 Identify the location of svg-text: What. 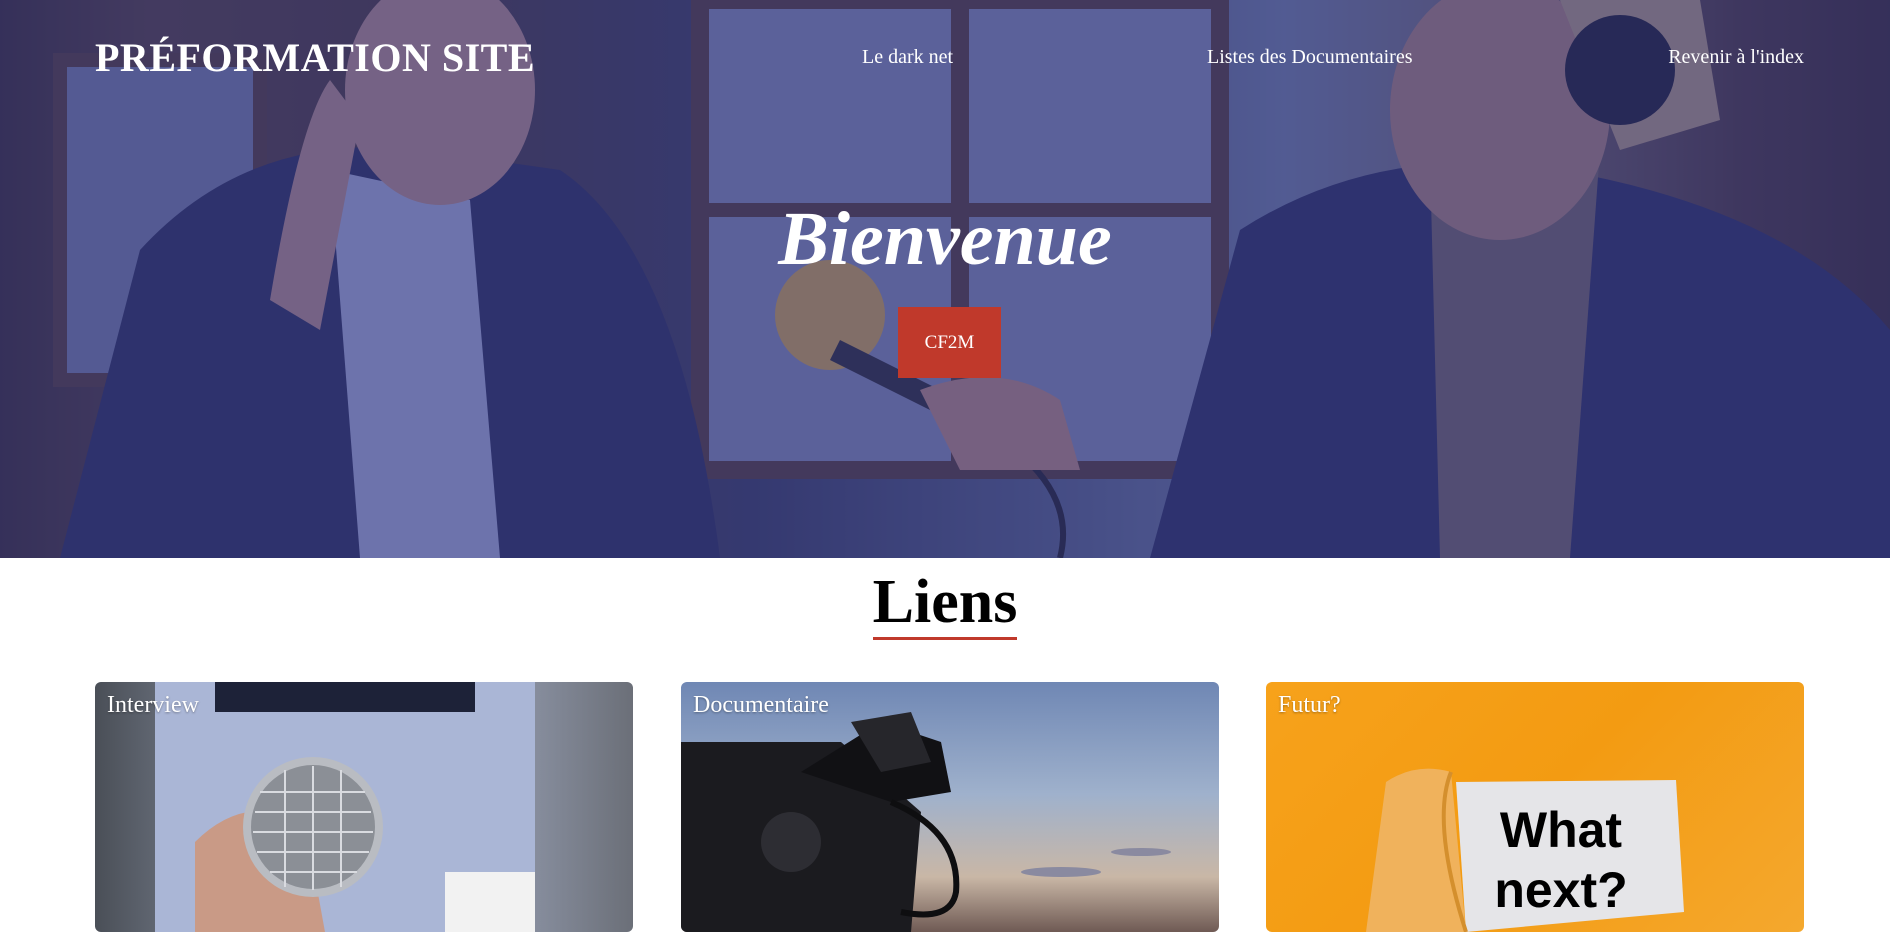
(1561, 830).